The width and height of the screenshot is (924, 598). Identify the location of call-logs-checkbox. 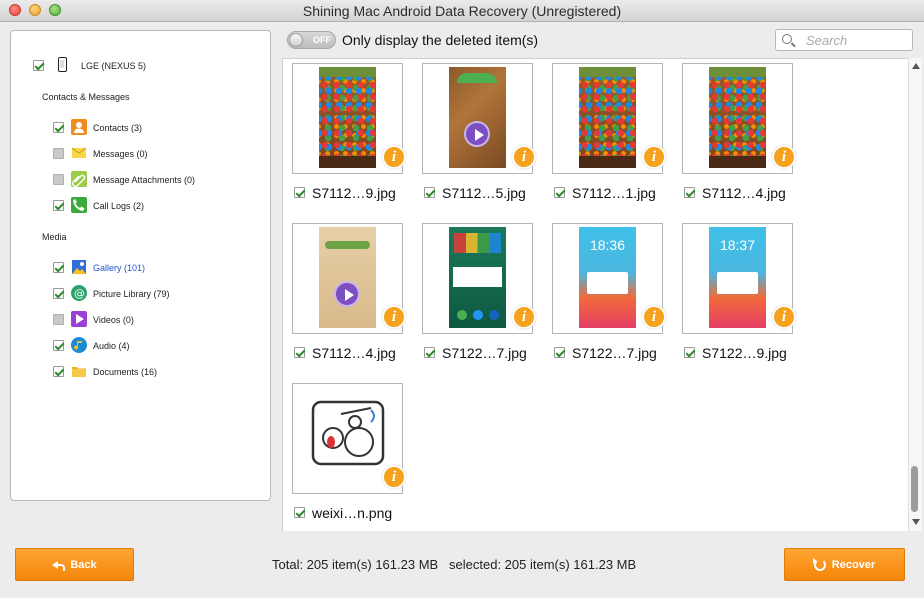
(58, 205).